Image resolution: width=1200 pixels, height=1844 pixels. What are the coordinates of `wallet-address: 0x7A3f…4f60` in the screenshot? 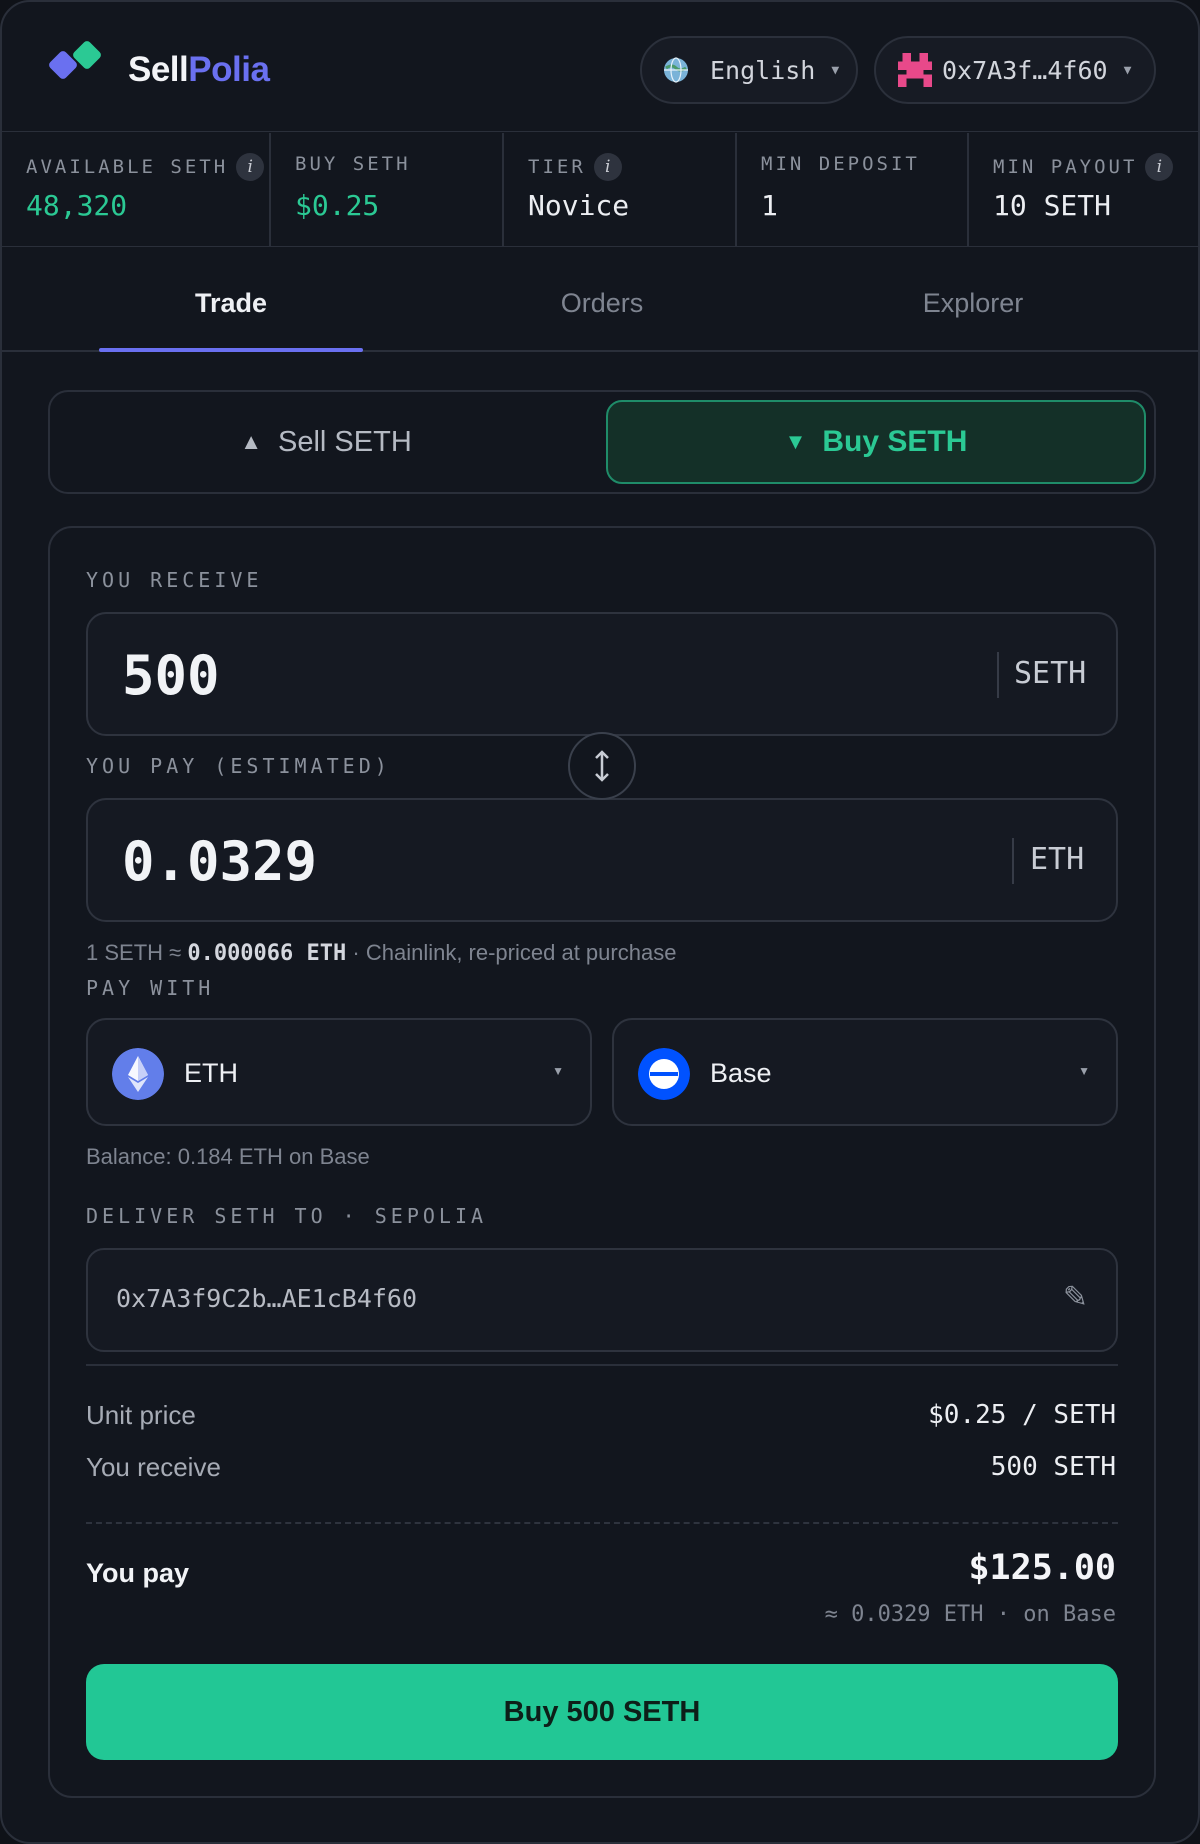 It's located at (1025, 70).